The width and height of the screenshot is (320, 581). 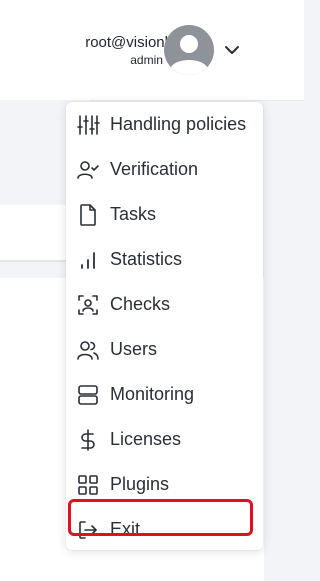 What do you see at coordinates (284, 429) in the screenshot?
I see `background-gutter` at bounding box center [284, 429].